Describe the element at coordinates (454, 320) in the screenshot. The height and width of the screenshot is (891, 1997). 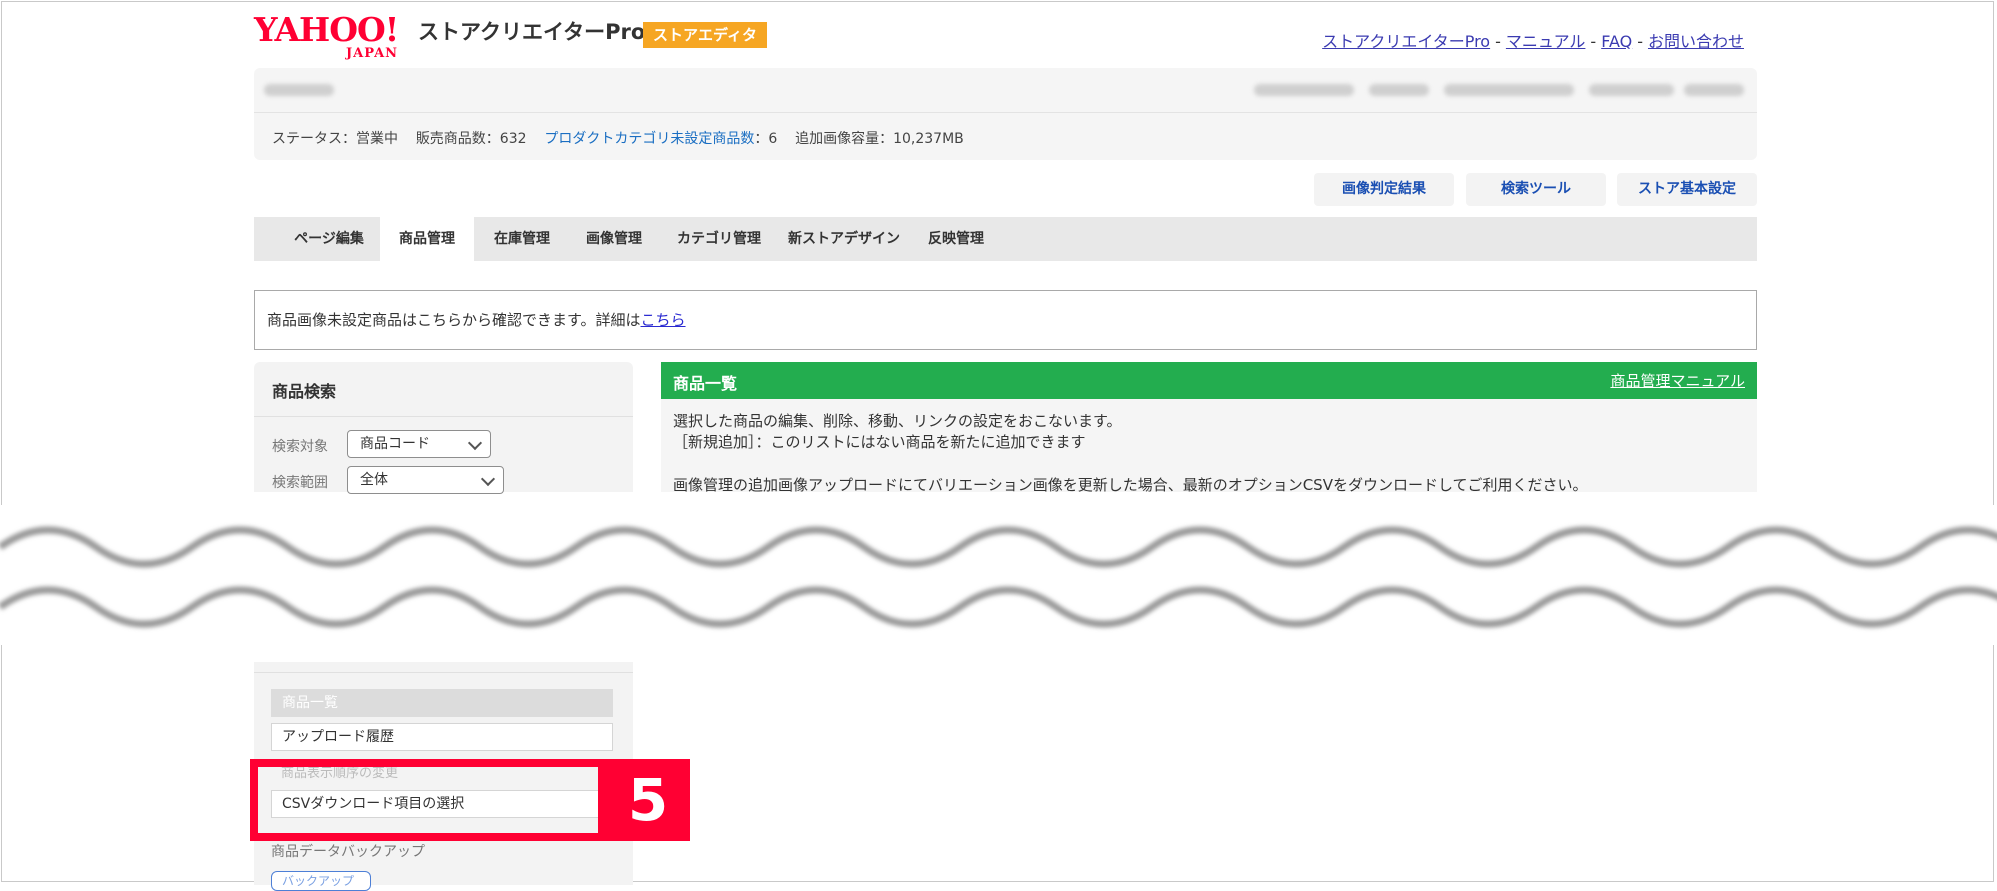
I see `notice-text: 商品画像未設定商品はこちらから確認できます。詳細は` at that location.